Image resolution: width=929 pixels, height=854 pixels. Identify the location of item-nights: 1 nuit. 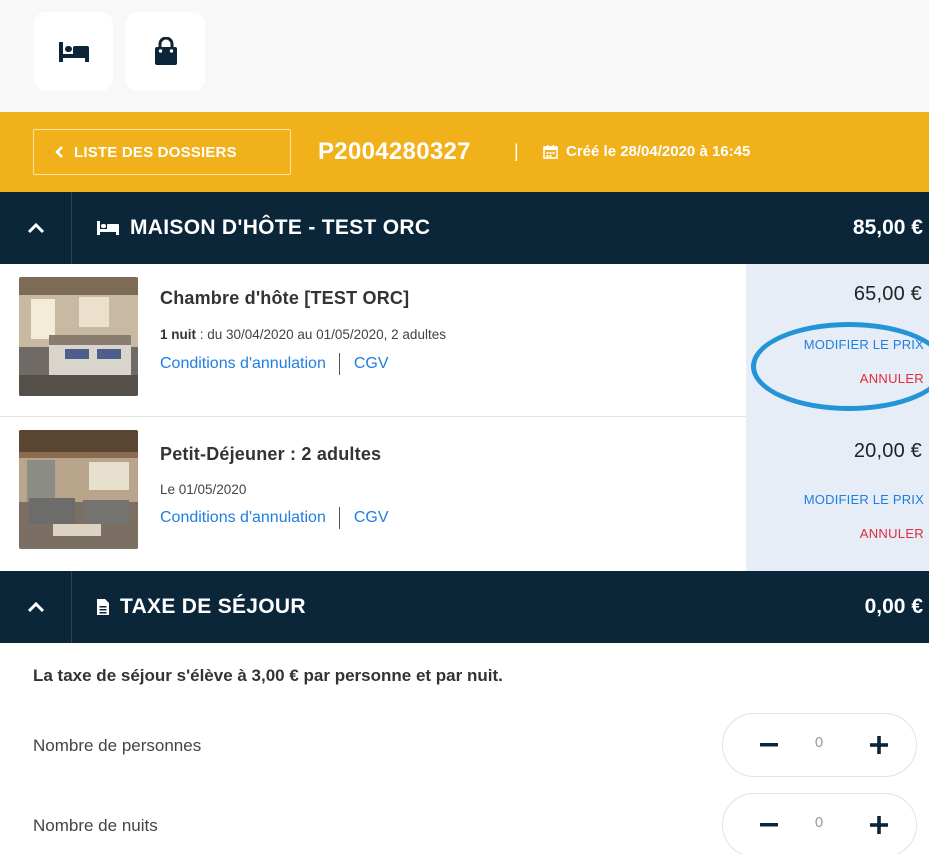
(178, 334).